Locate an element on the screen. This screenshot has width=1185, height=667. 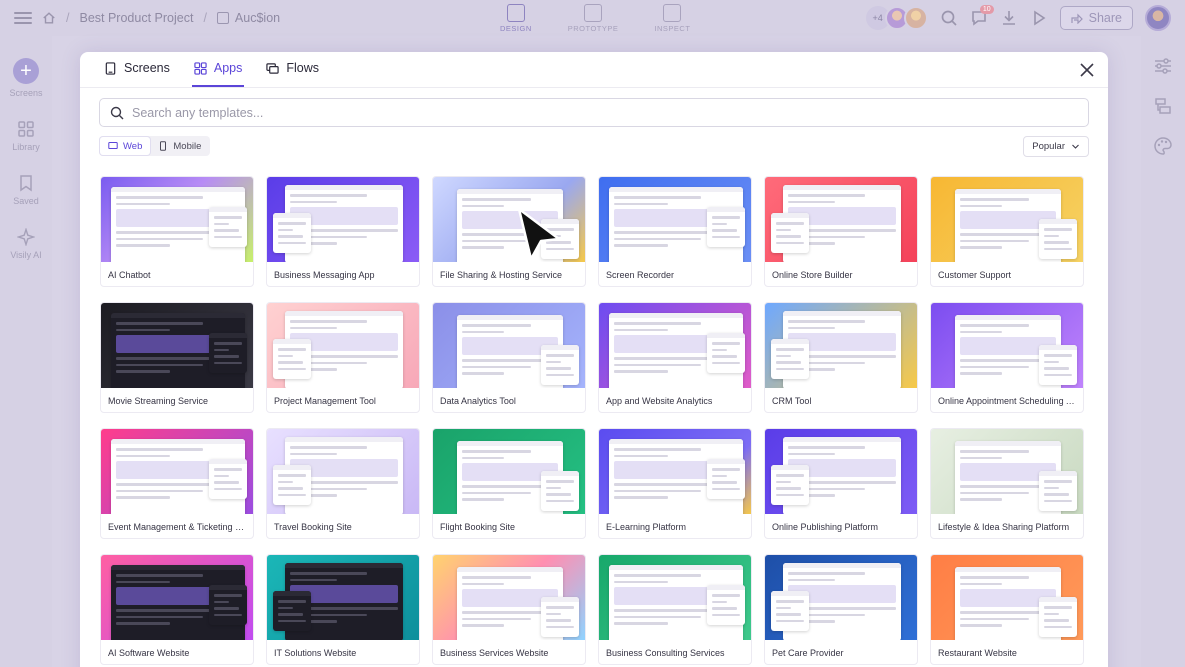
sidebar-item-label: Library is located at coordinates (26, 147).